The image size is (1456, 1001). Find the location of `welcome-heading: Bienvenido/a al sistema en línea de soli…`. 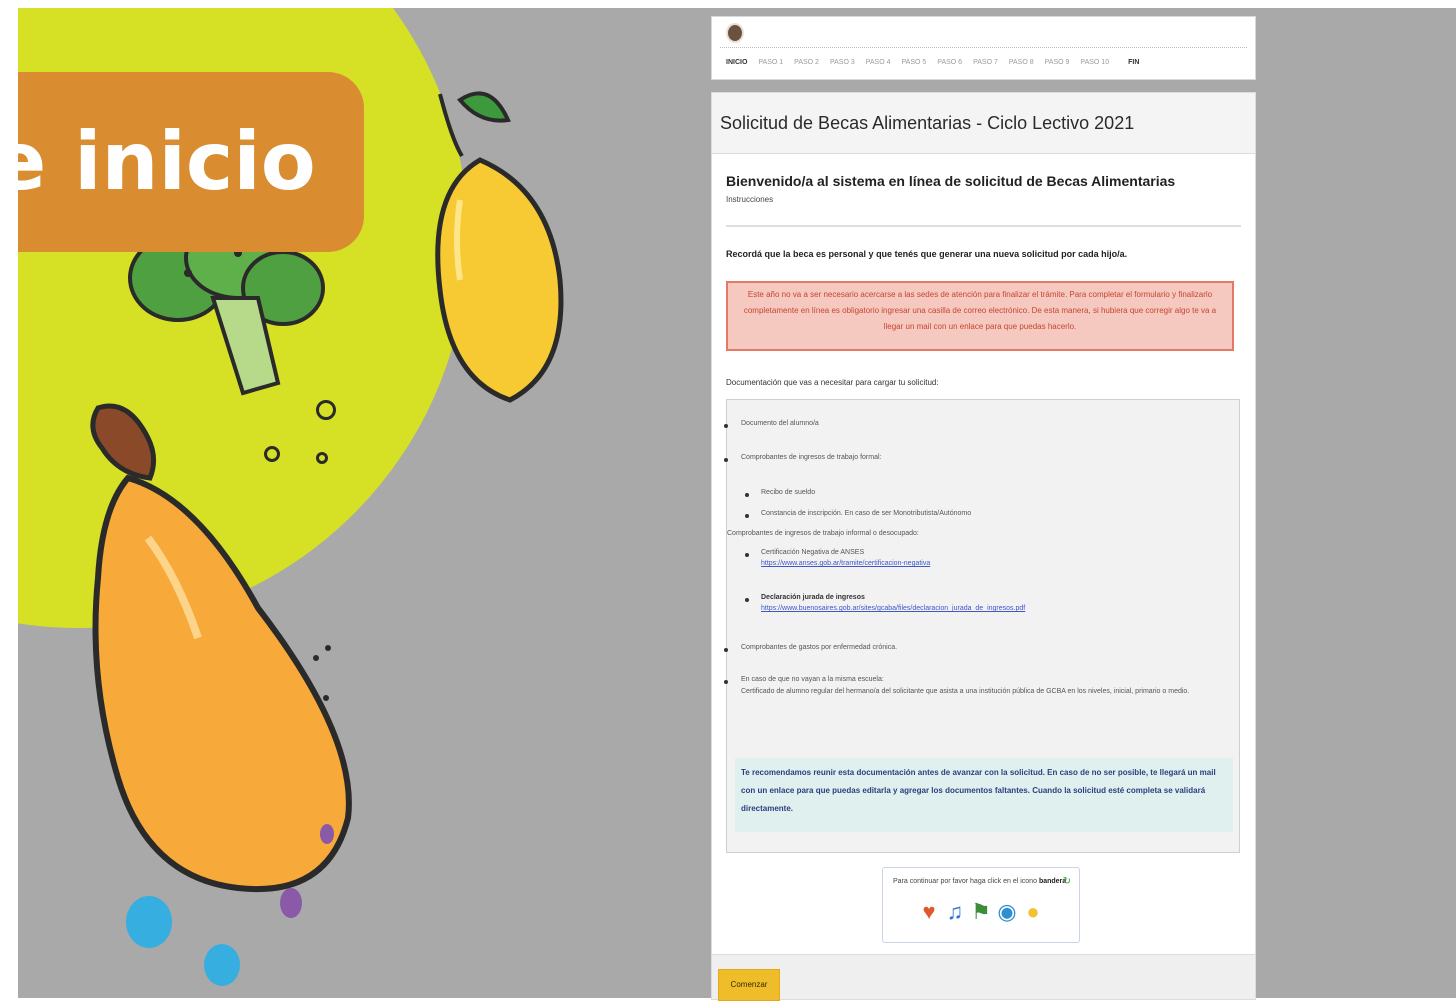

welcome-heading: Bienvenido/a al sistema en línea de soli… is located at coordinates (951, 181).